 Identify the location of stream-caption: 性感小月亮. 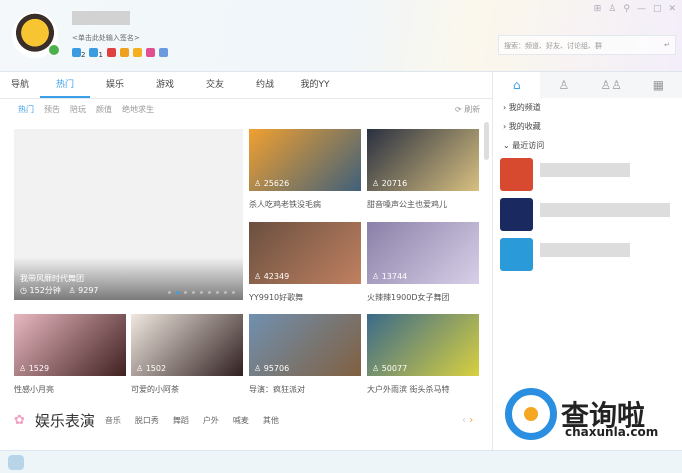
(70, 389).